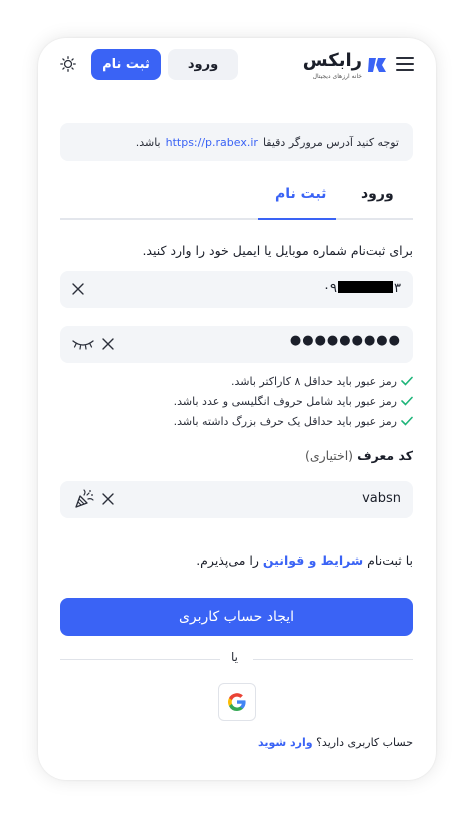  Describe the element at coordinates (297, 219) in the screenshot. I see `active-tab-indicator` at that location.